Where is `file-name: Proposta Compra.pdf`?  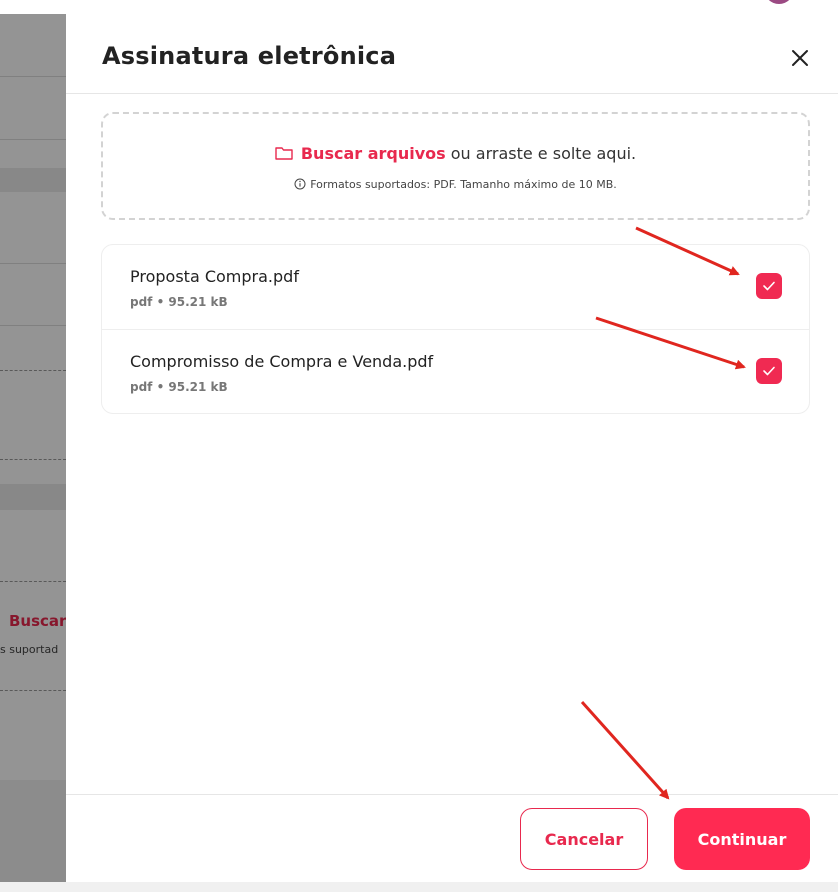 file-name: Proposta Compra.pdf is located at coordinates (214, 276).